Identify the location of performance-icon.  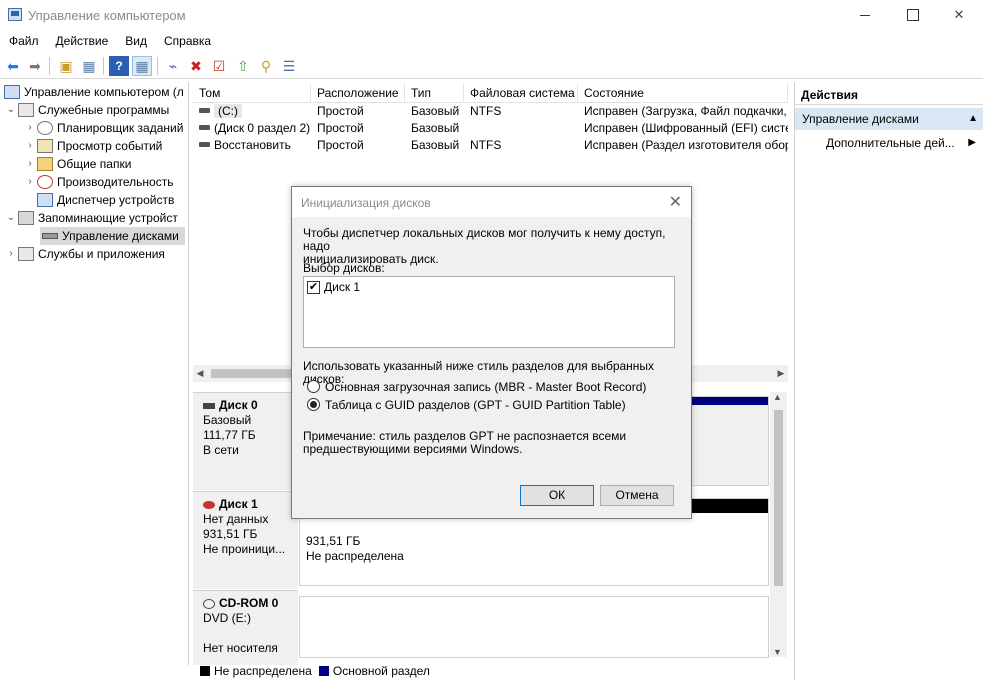
(45, 182).